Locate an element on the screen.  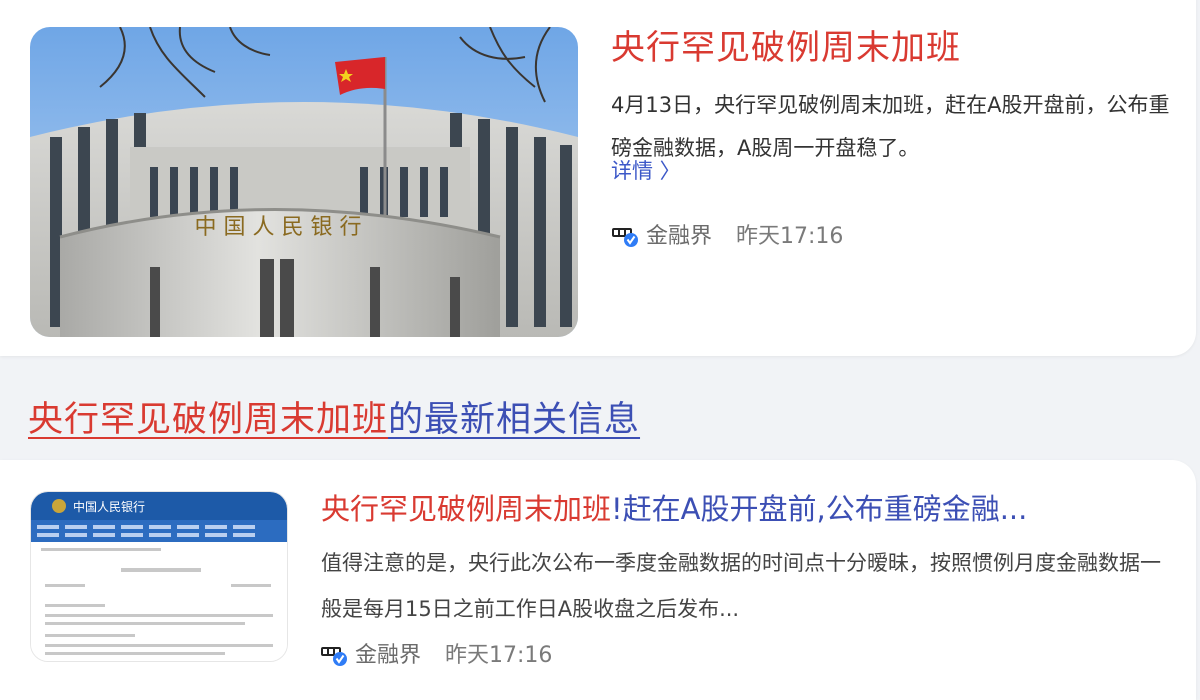
related-news-heading: 央行罕见破例周末加班的最新相关信息 is located at coordinates (334, 420).